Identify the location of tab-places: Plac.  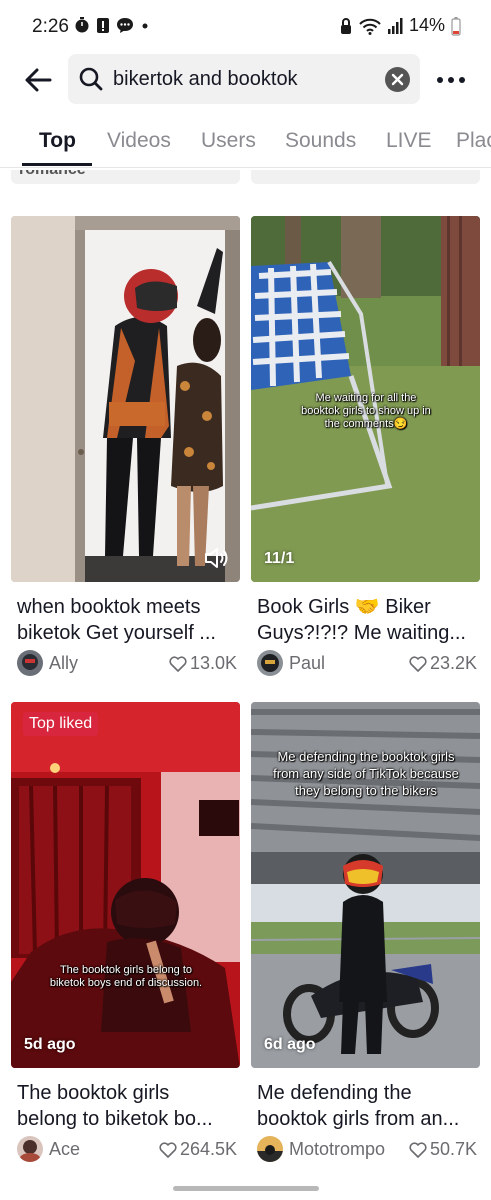
(473, 141).